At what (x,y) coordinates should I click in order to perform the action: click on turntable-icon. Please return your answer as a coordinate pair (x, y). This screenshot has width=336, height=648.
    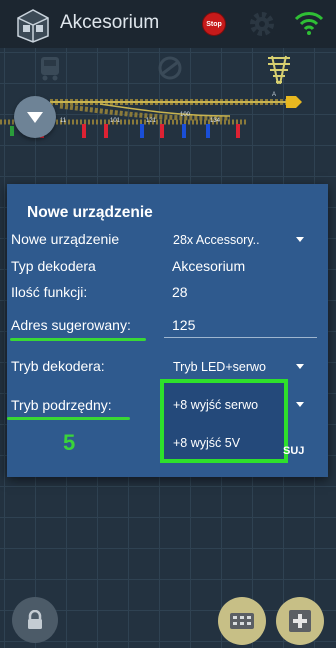
    Looking at the image, I should click on (170, 68).